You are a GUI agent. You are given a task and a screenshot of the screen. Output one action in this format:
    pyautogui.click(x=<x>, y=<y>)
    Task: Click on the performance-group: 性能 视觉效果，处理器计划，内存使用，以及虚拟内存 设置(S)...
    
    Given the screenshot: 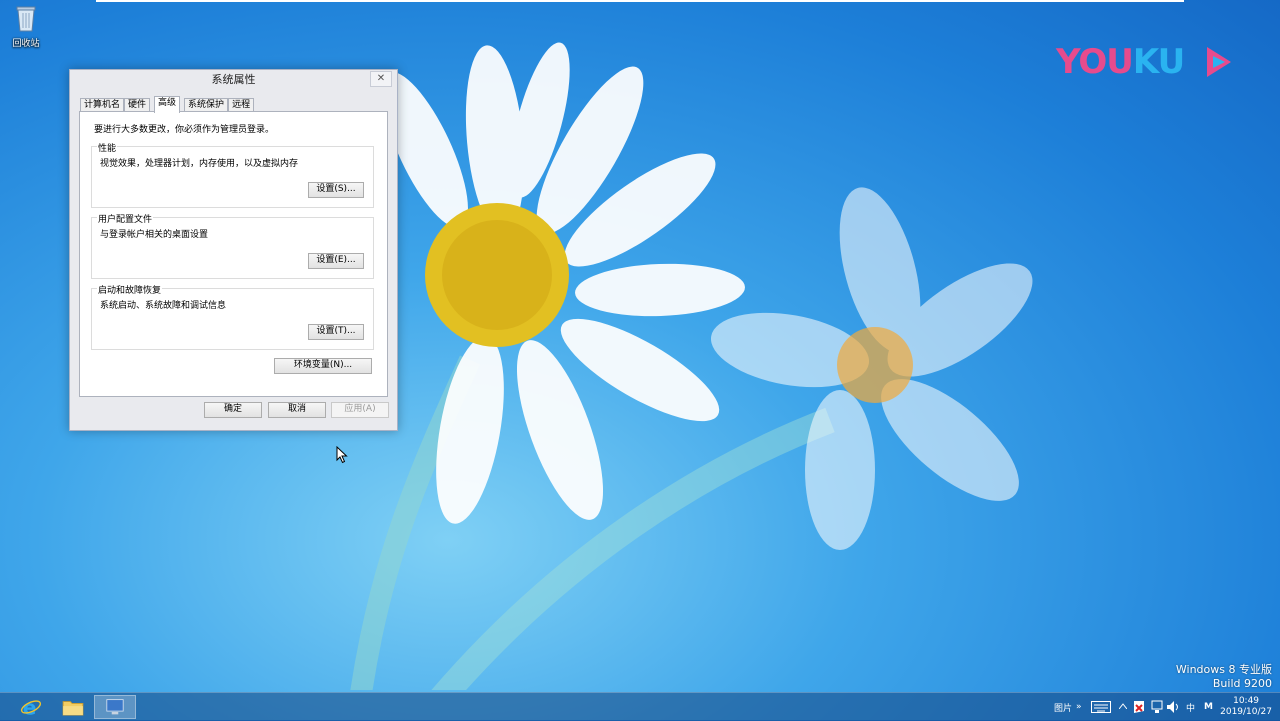 What is the action you would take?
    pyautogui.click(x=232, y=174)
    